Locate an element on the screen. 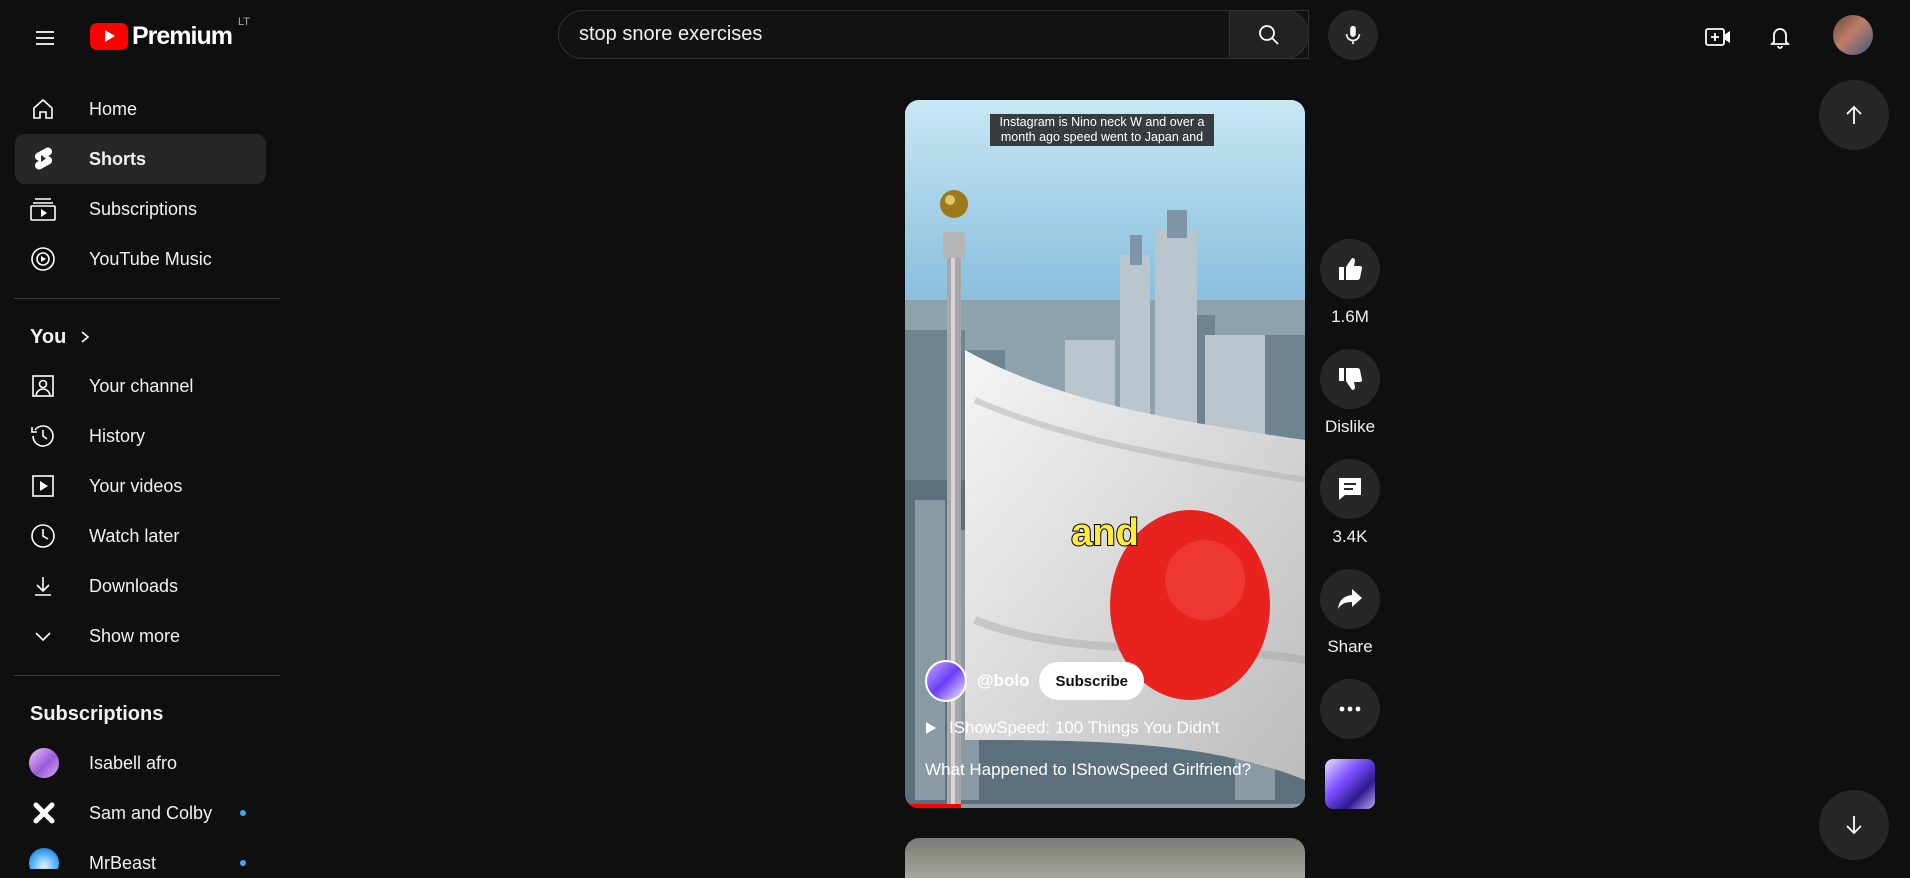  microphone-icon is located at coordinates (1353, 35).